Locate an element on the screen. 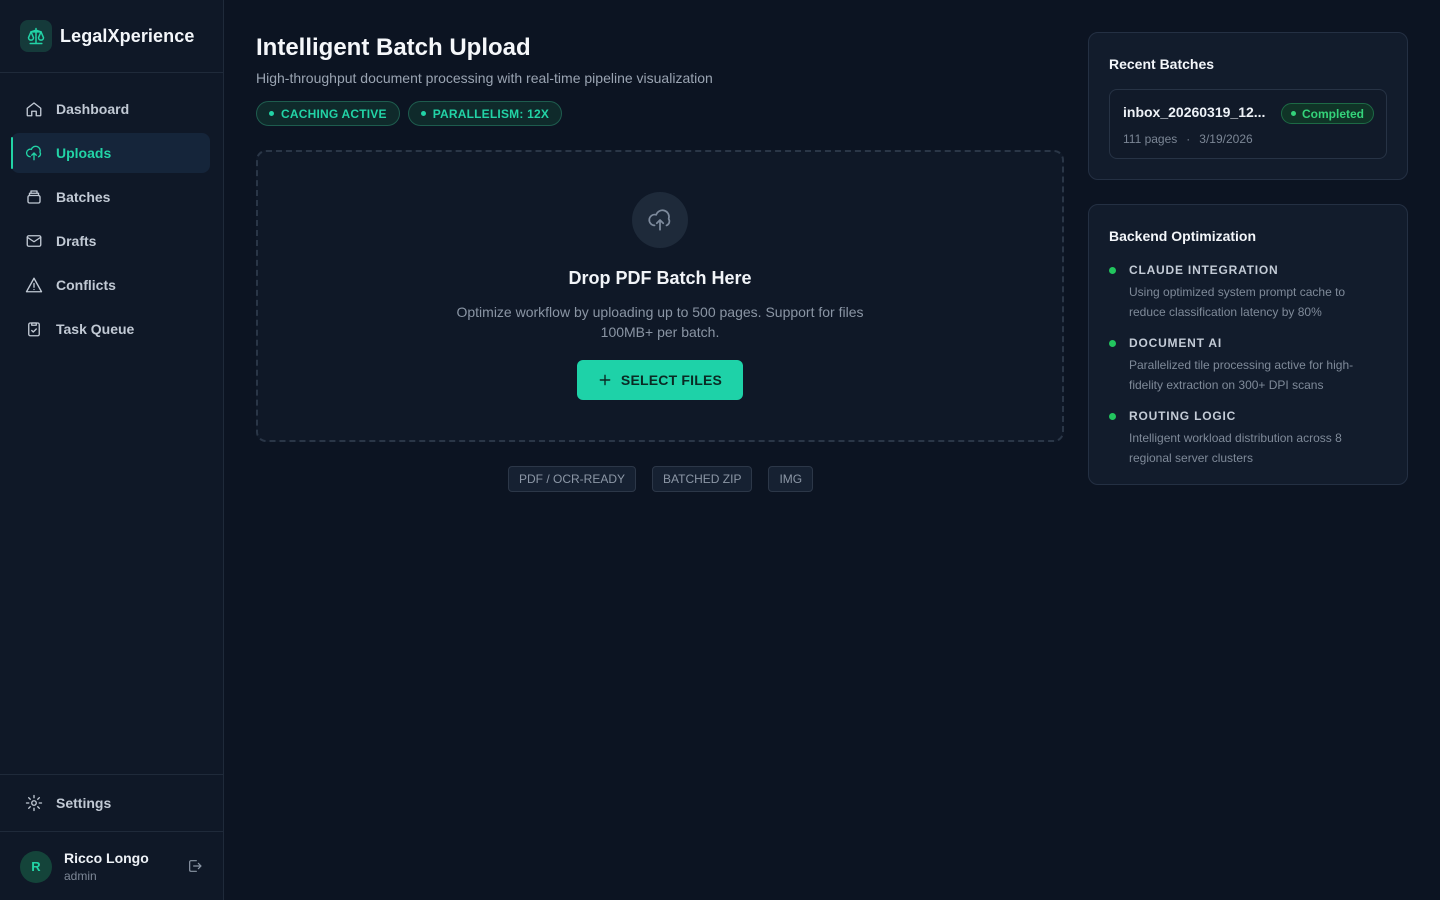 This screenshot has height=900, width=1440. nav-item-conflicts: Conflicts is located at coordinates (110, 285).